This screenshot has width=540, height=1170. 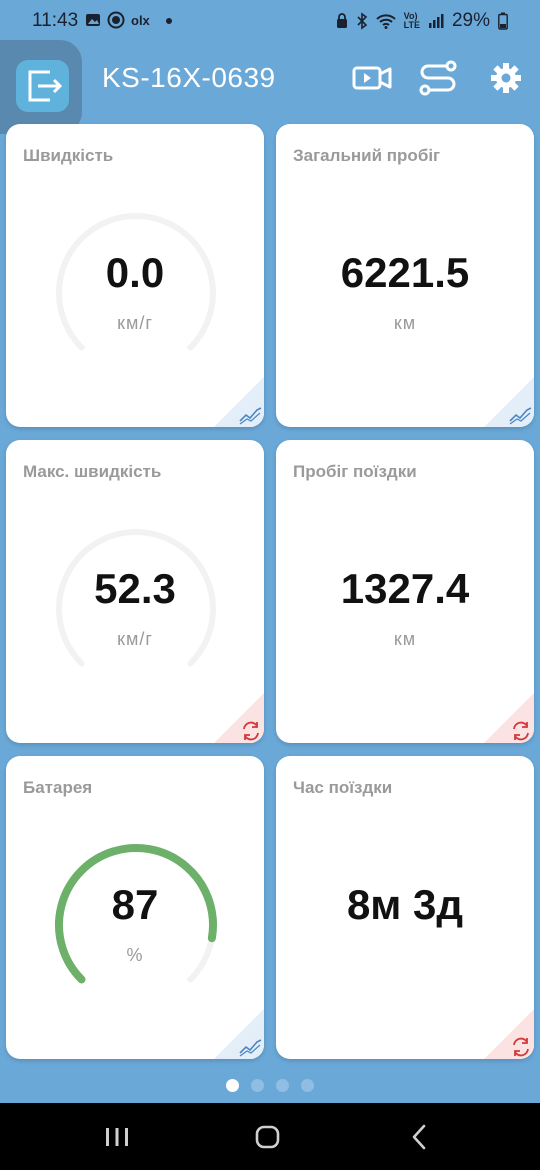 I want to click on battery-value: 87, so click(x=135, y=904).